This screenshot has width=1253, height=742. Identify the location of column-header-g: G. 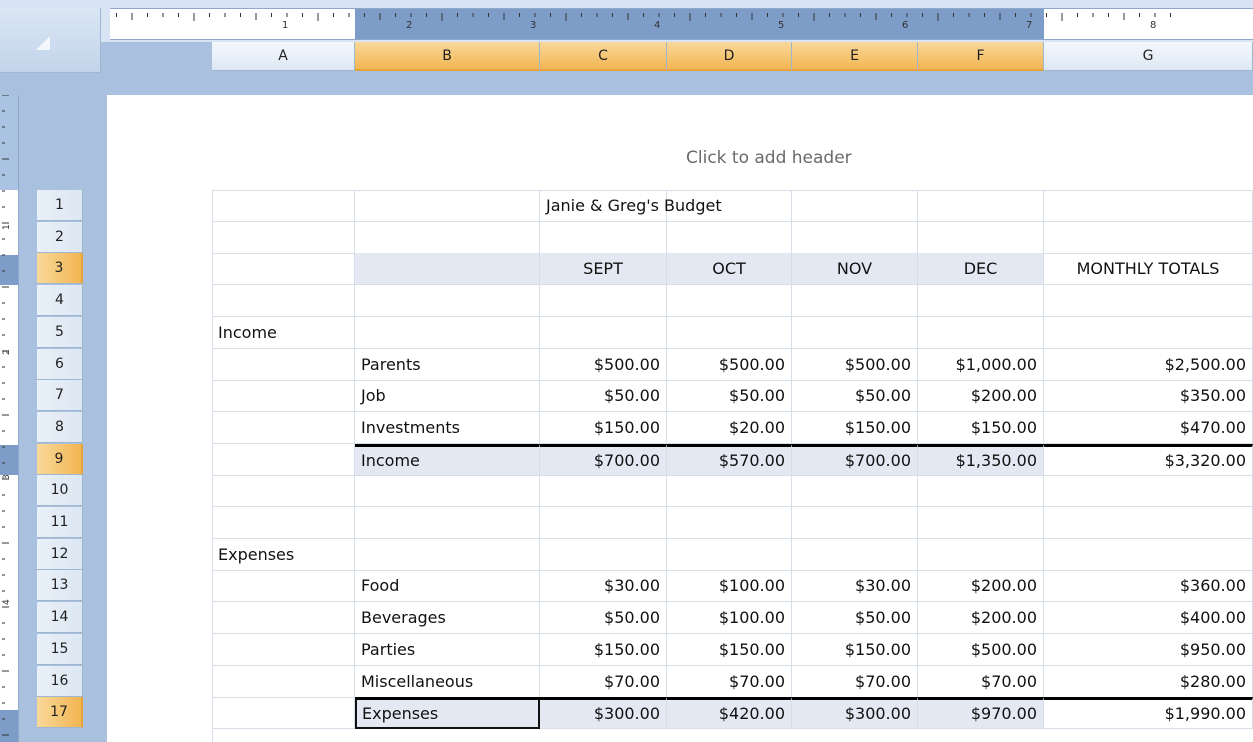
(1148, 56).